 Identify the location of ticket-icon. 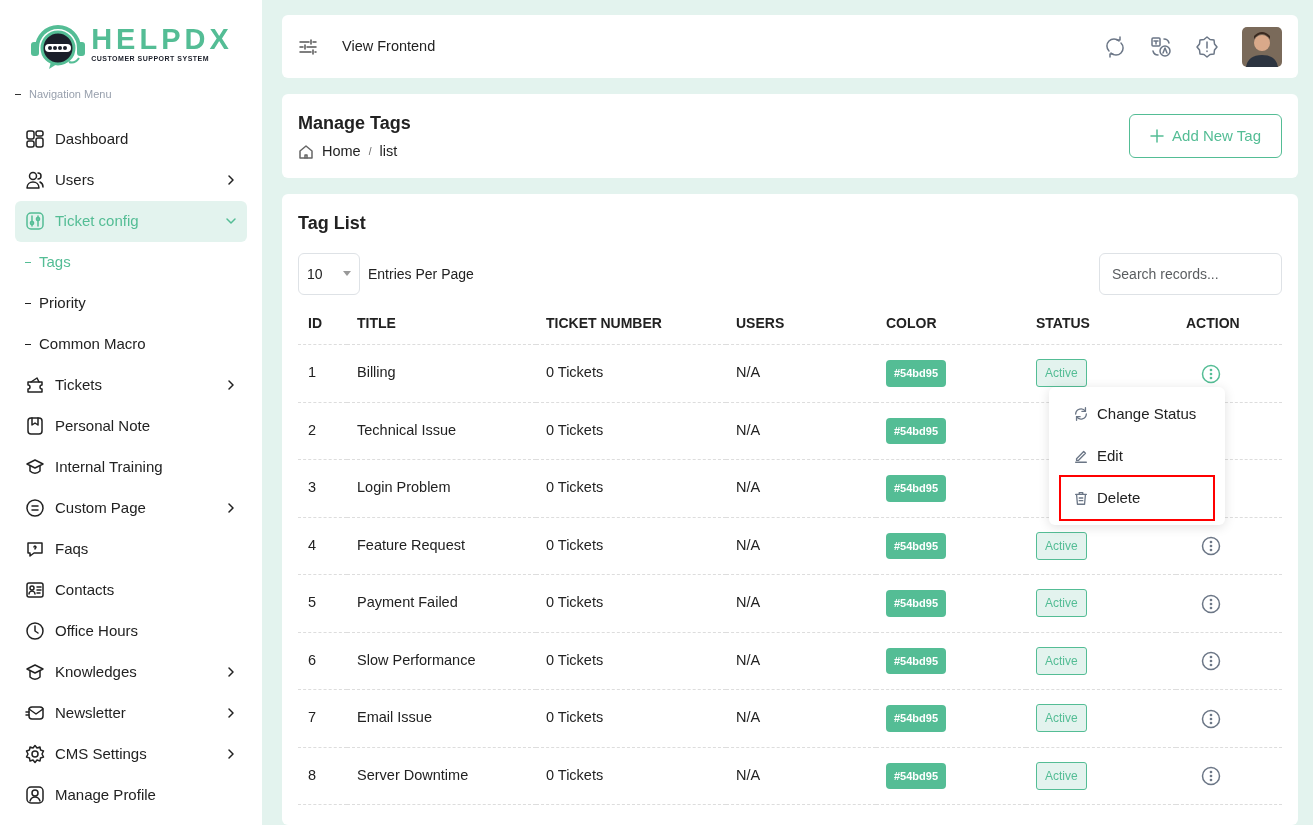
(35, 385).